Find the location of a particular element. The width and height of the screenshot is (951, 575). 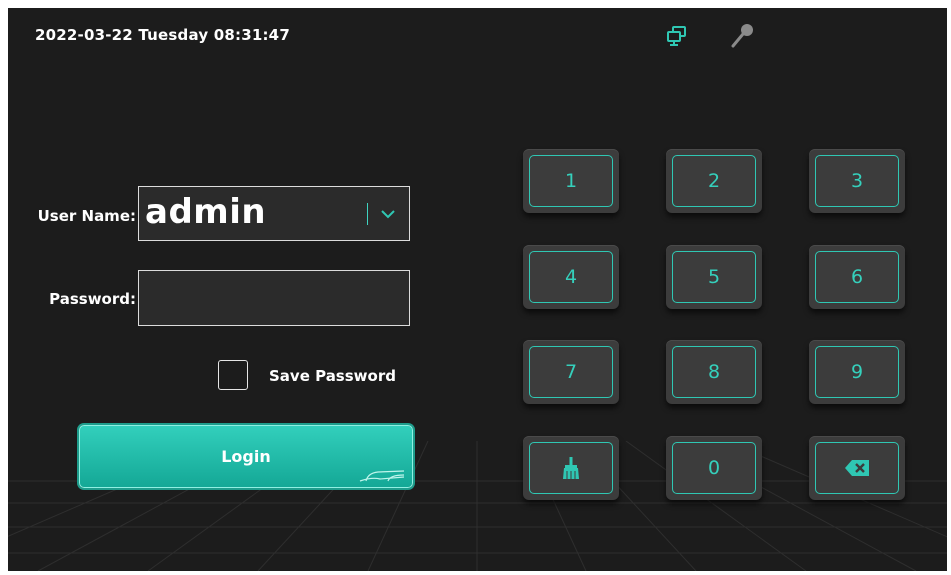

keypad-key-7: 7 is located at coordinates (571, 372).